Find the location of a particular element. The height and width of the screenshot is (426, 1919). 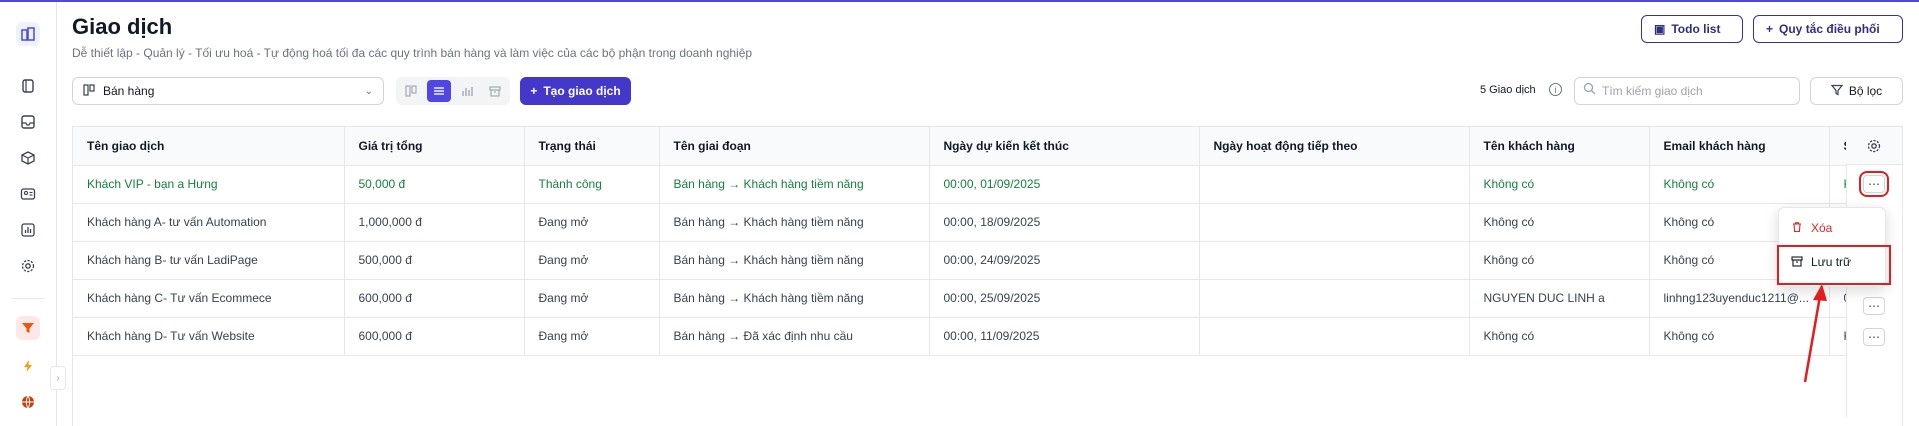

contact-card-icon is located at coordinates (28, 194).